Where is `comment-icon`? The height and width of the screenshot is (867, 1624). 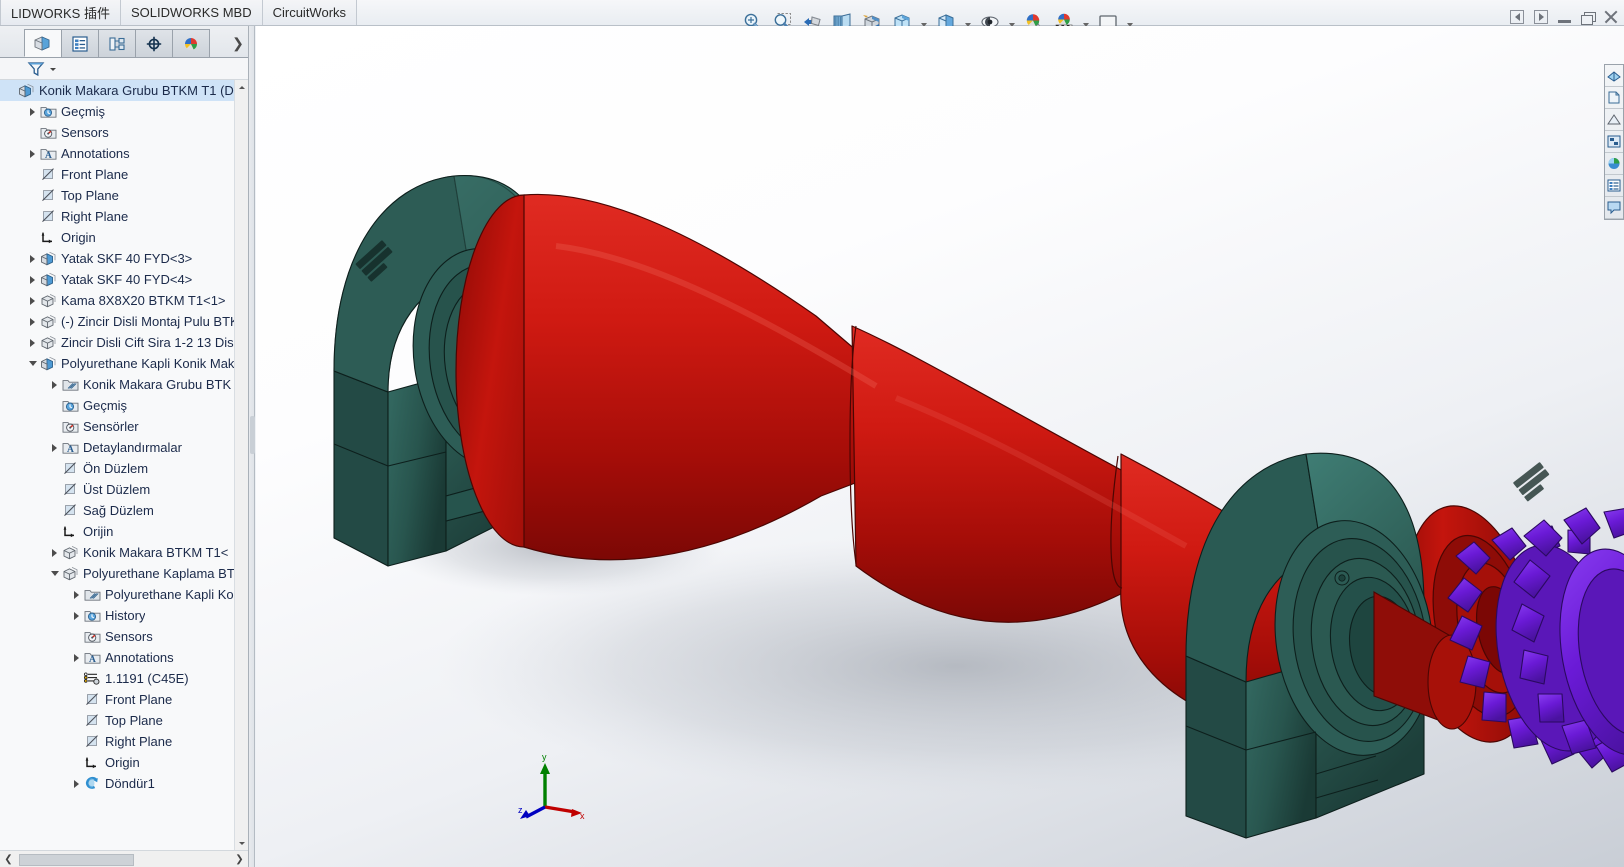
comment-icon is located at coordinates (1614, 208).